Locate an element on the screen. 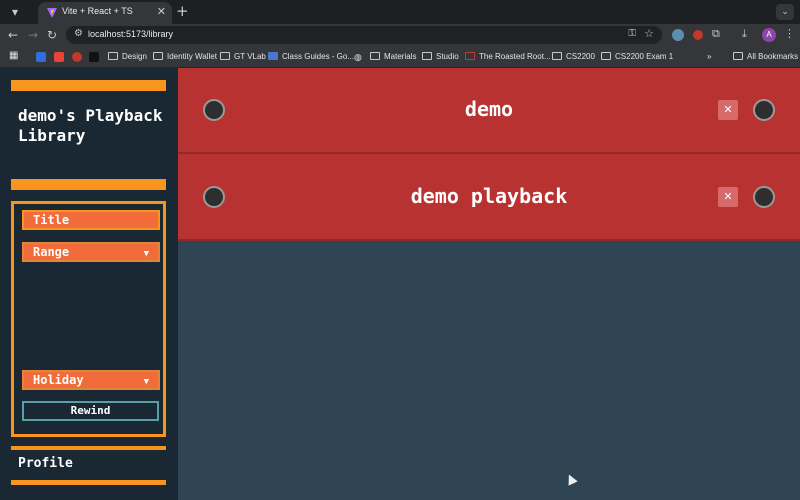  bookmark-studio: Studio is located at coordinates (440, 57).